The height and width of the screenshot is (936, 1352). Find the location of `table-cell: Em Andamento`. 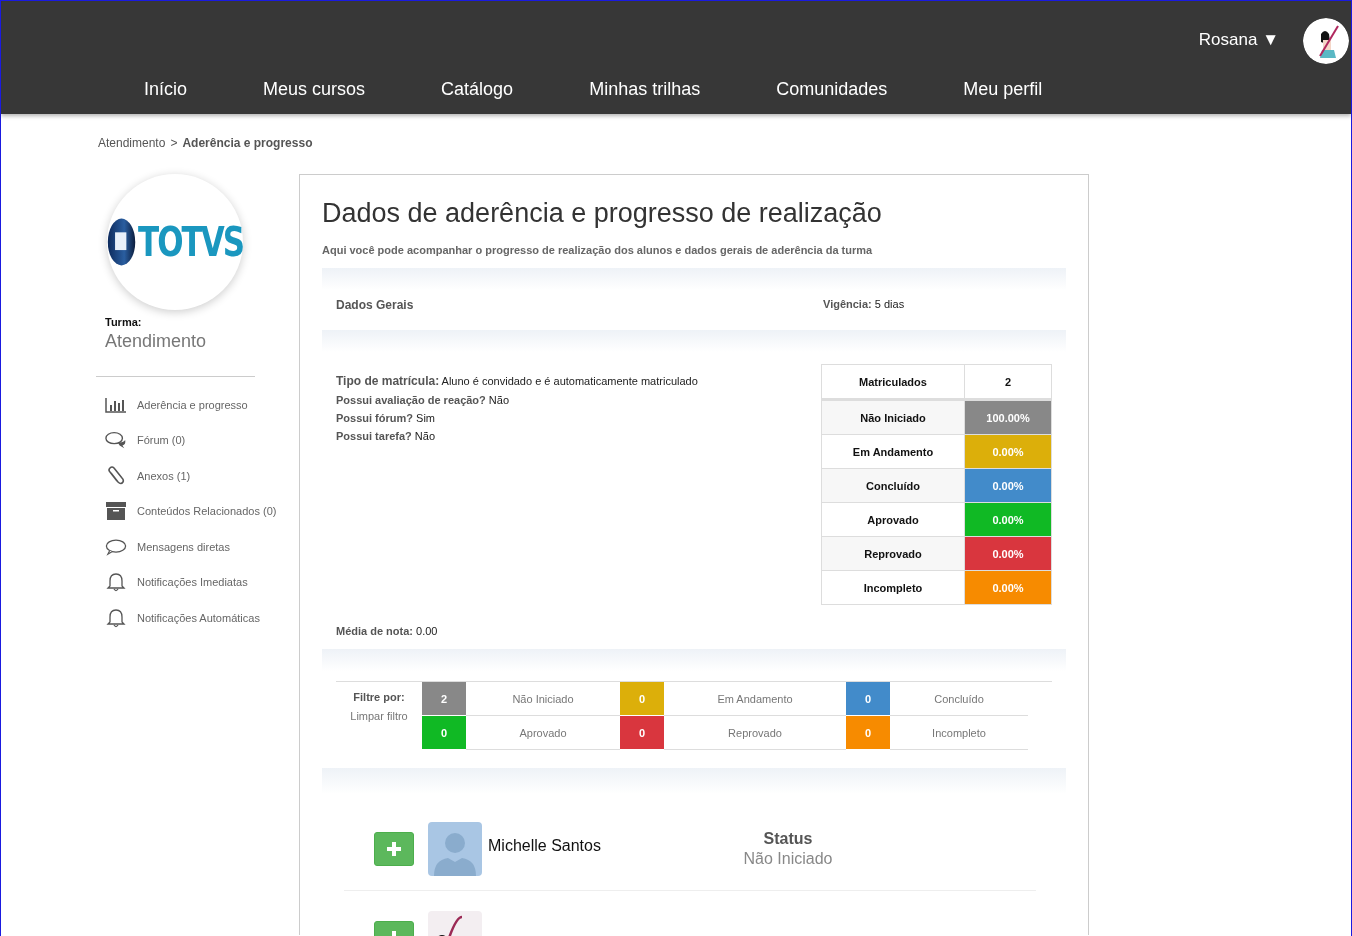

table-cell: Em Andamento is located at coordinates (893, 451).